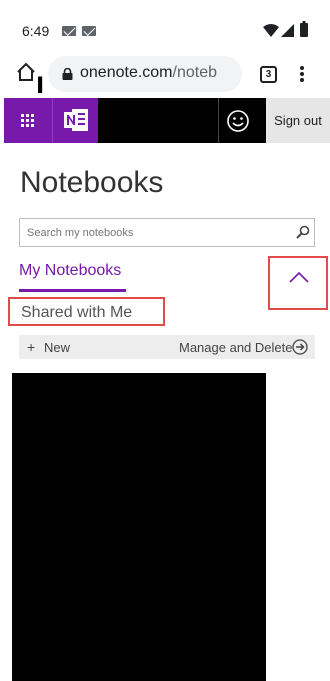 This screenshot has height=681, width=330. I want to click on shared-with-me-highlight: Shared with Me, so click(86, 311).